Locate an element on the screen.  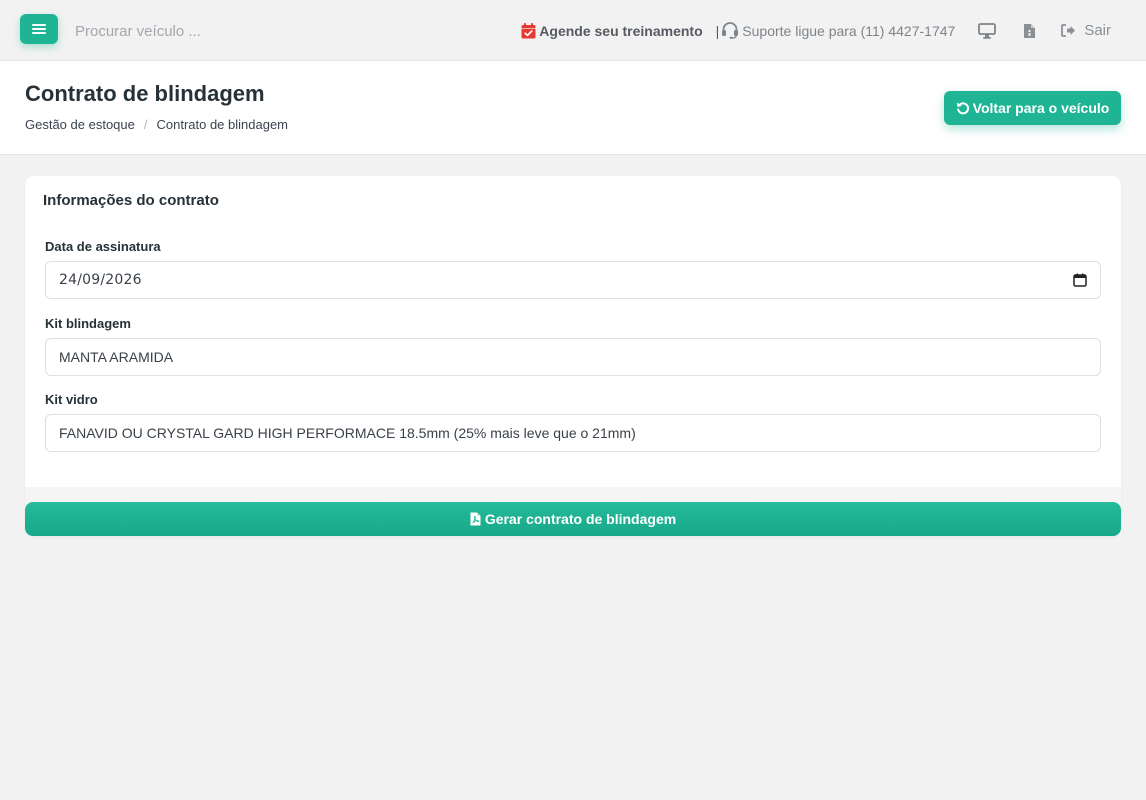
voltar-veiculo-button: Voltar para o veículo is located at coordinates (1032, 108).